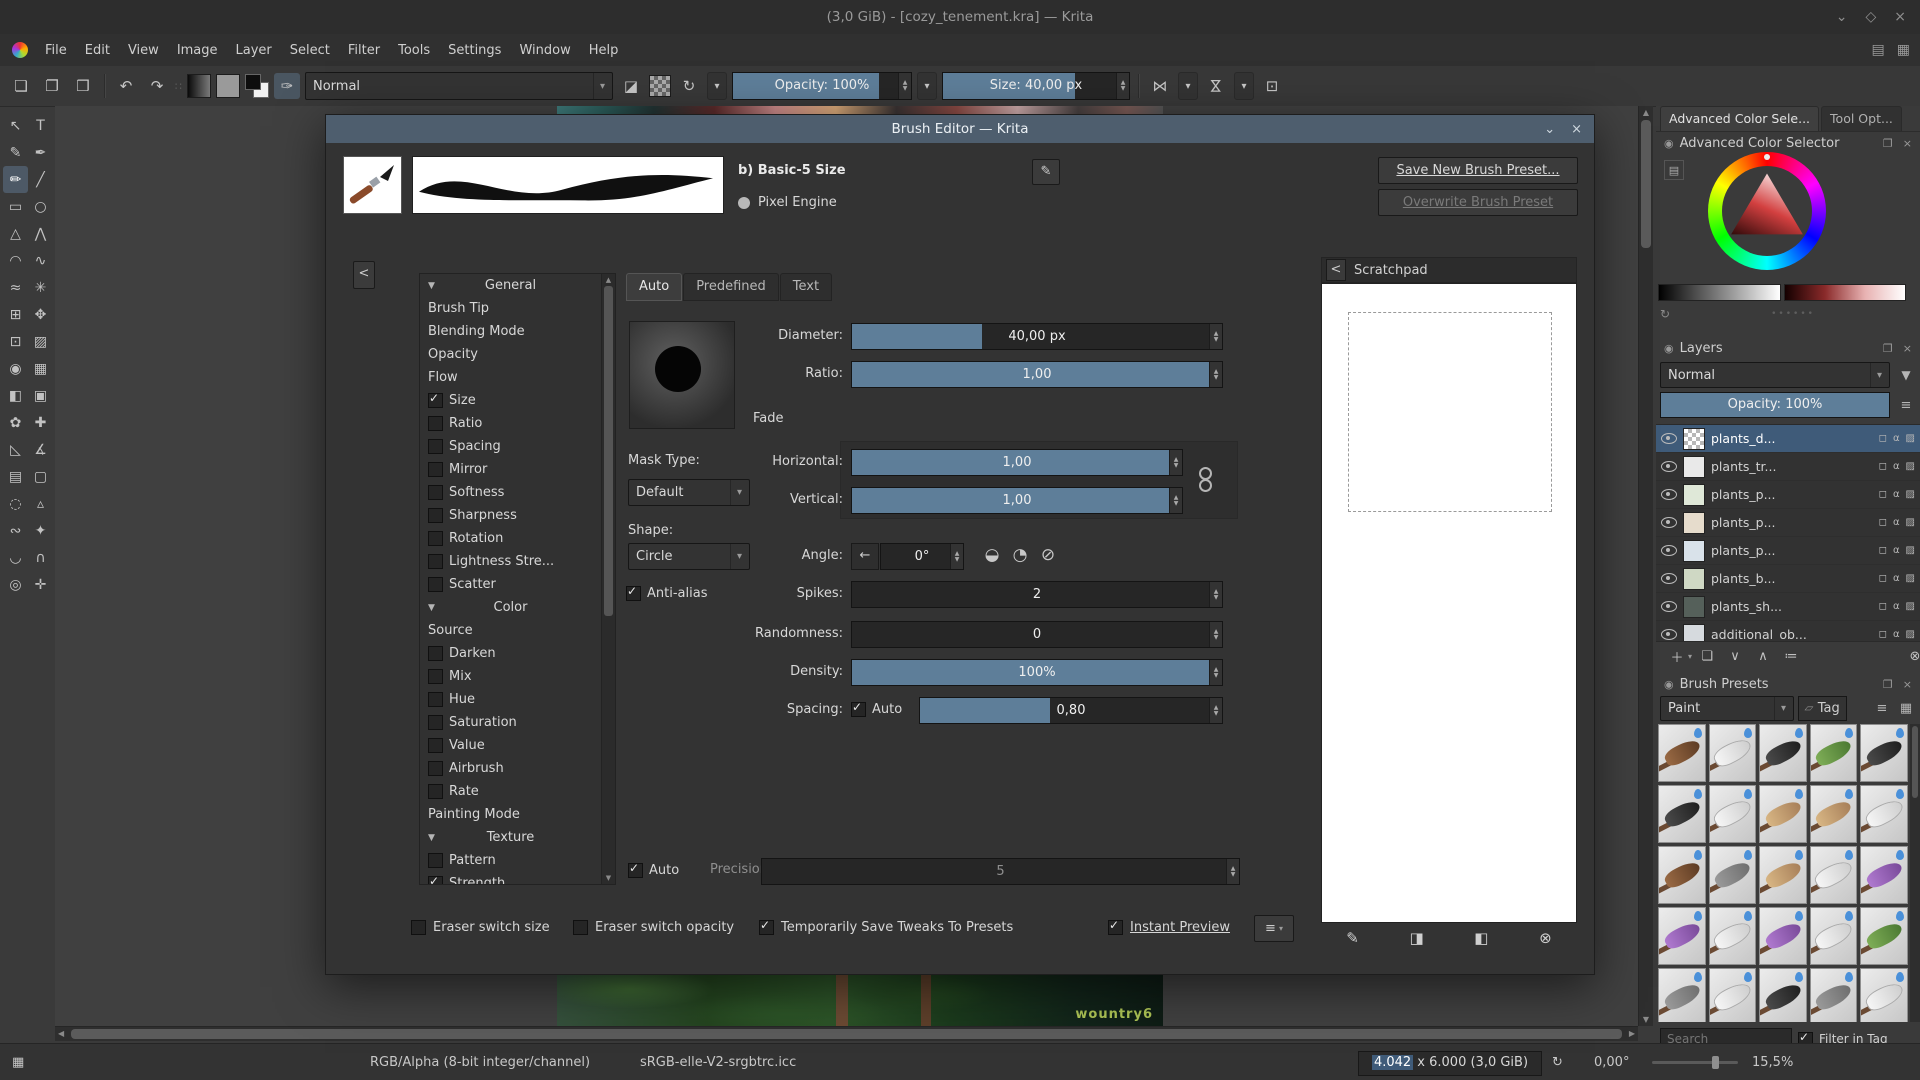  Describe the element at coordinates (178, 86) in the screenshot. I see `toolbar-grip: ∷` at that location.